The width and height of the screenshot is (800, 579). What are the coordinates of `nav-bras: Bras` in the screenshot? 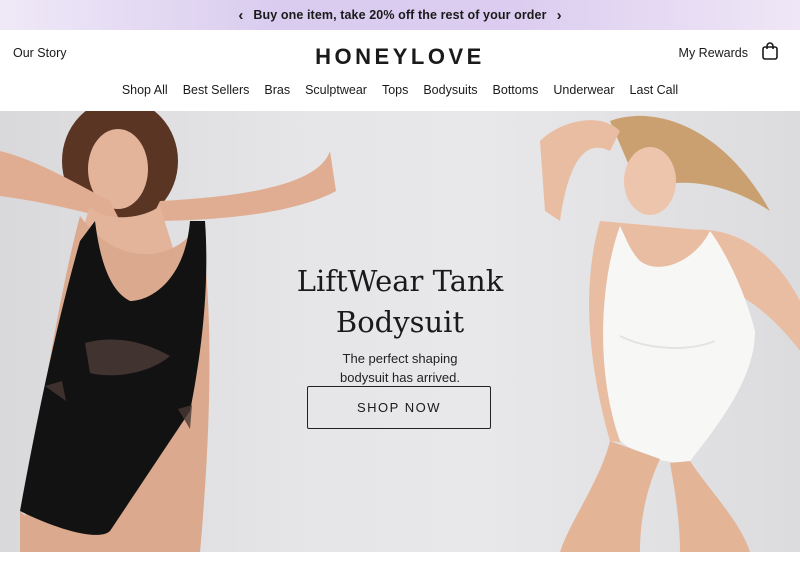 It's located at (277, 90).